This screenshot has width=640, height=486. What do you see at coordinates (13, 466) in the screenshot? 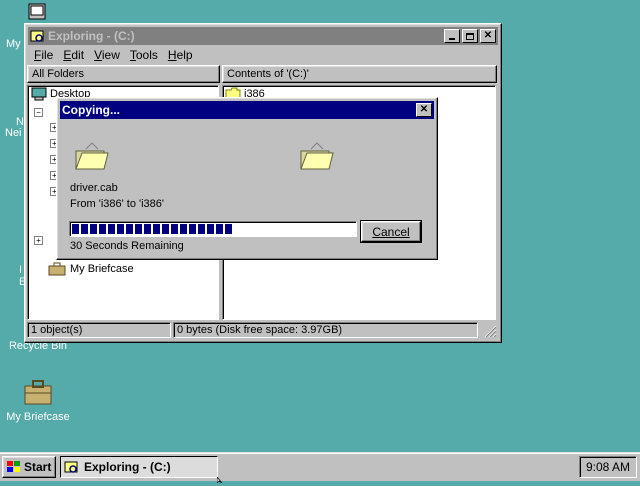
I see `windows-logo-icon` at bounding box center [13, 466].